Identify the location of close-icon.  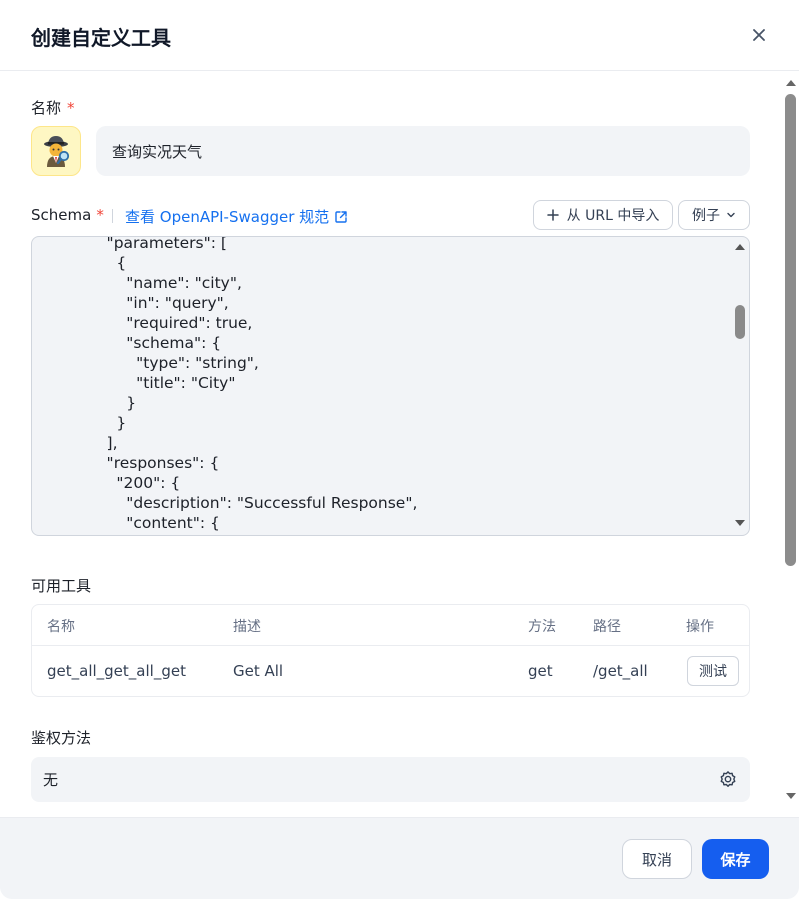
(759, 35).